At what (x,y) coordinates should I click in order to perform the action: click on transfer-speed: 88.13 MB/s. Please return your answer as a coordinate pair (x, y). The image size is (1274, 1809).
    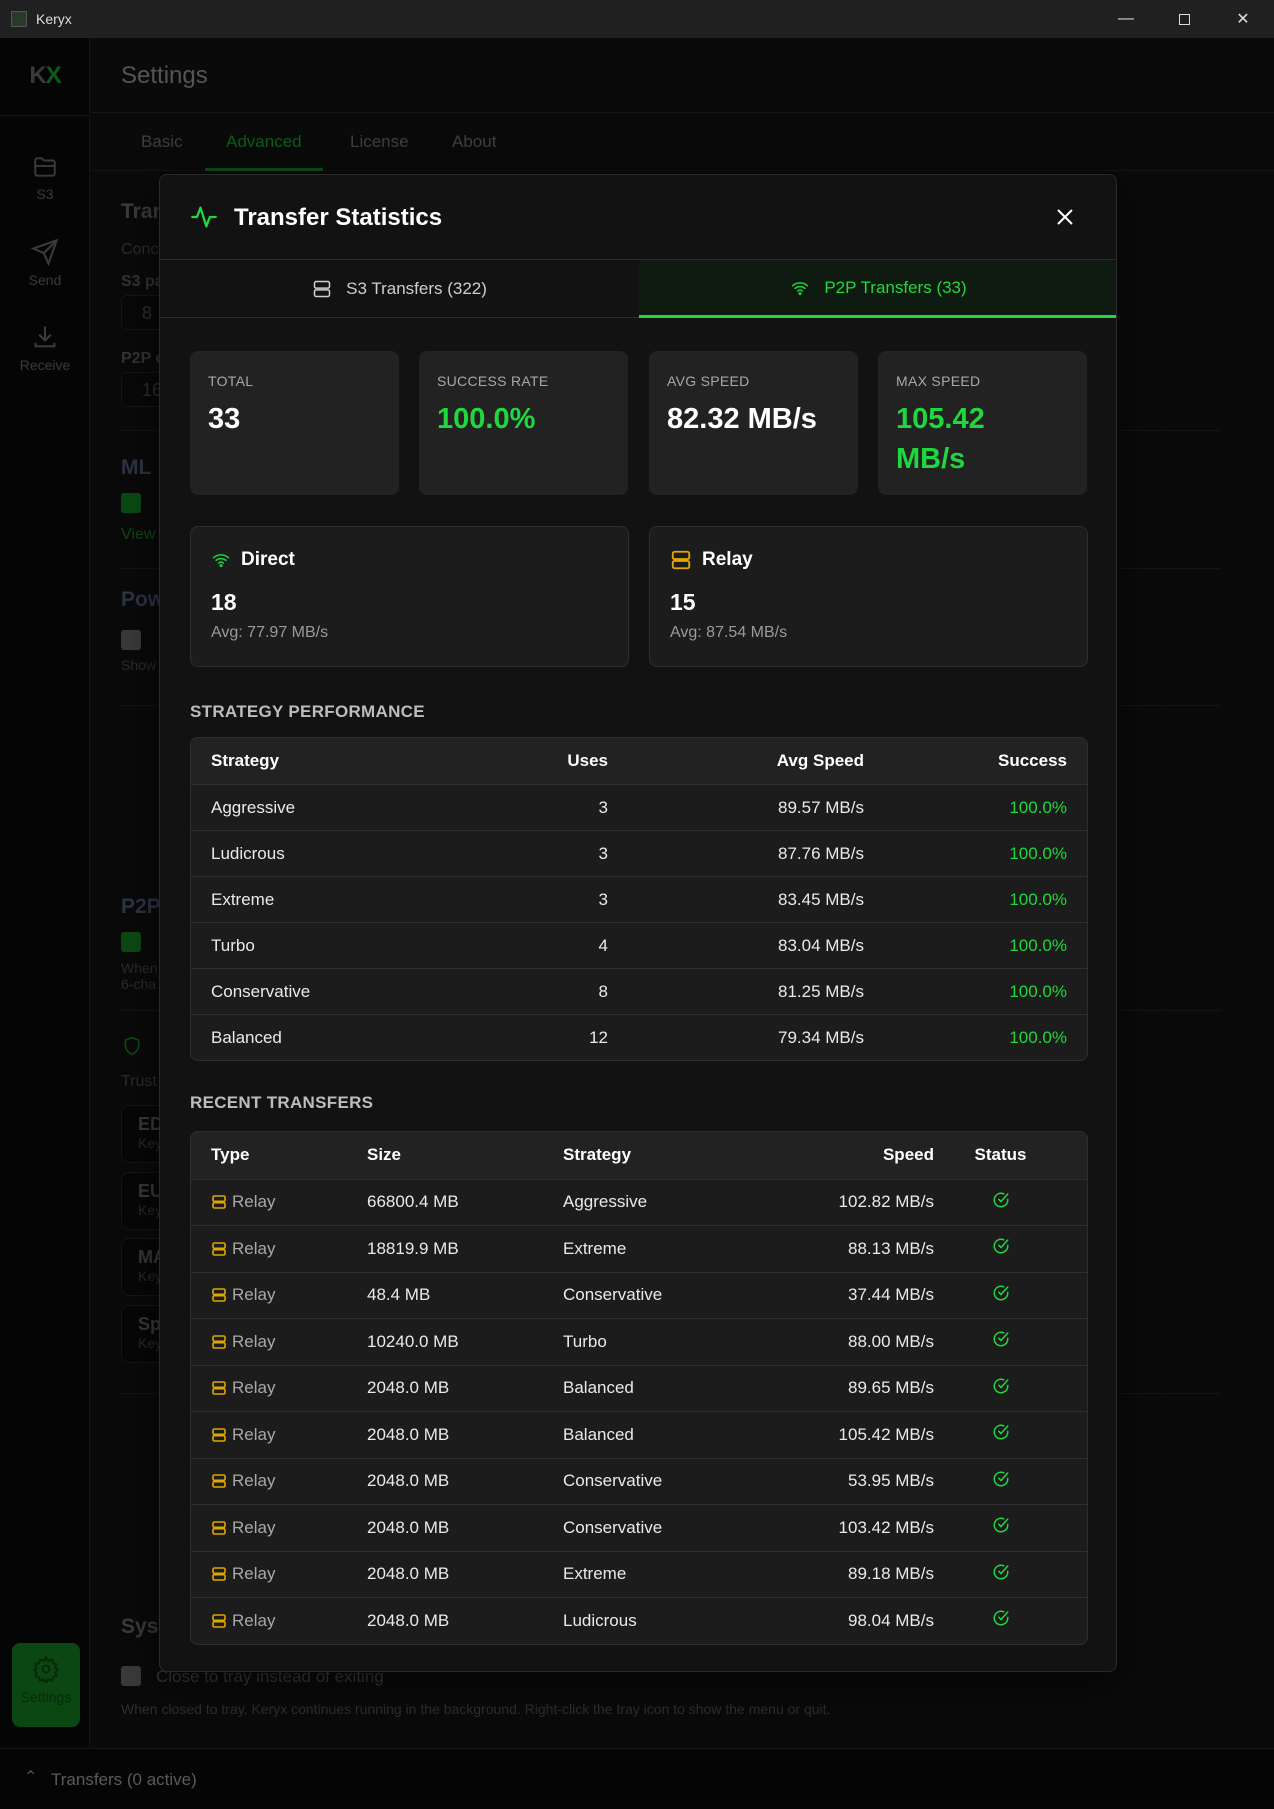
    Looking at the image, I should click on (891, 1248).